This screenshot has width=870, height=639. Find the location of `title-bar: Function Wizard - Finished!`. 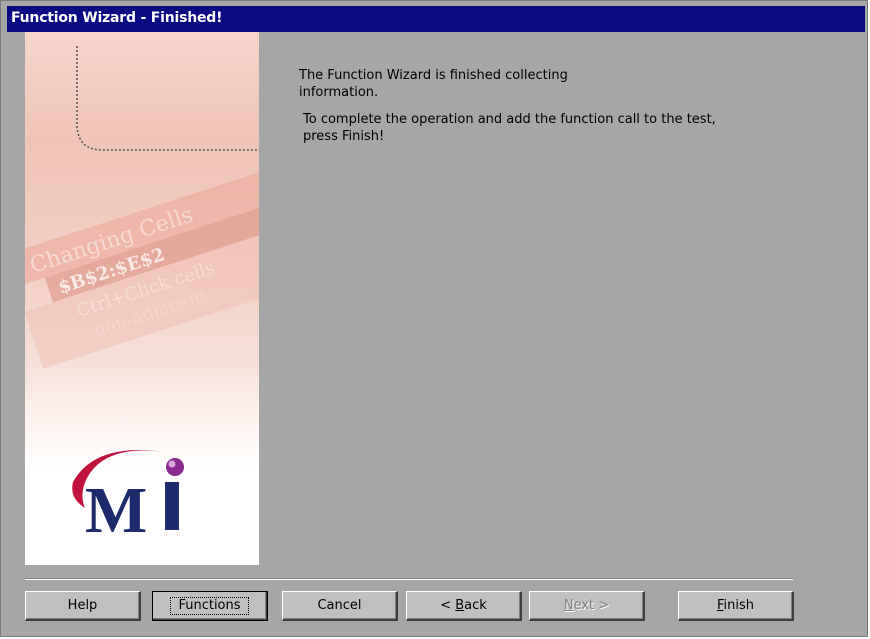

title-bar: Function Wizard - Finished! is located at coordinates (436, 19).